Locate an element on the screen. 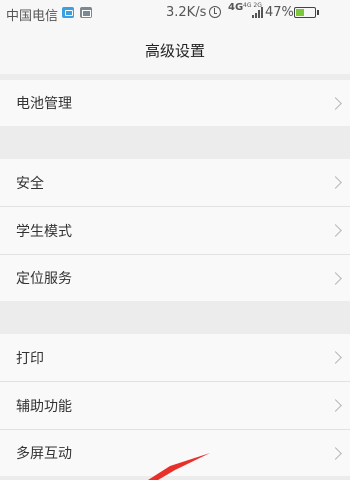  settings-item-battery-management: 电池管理 is located at coordinates (175, 103).